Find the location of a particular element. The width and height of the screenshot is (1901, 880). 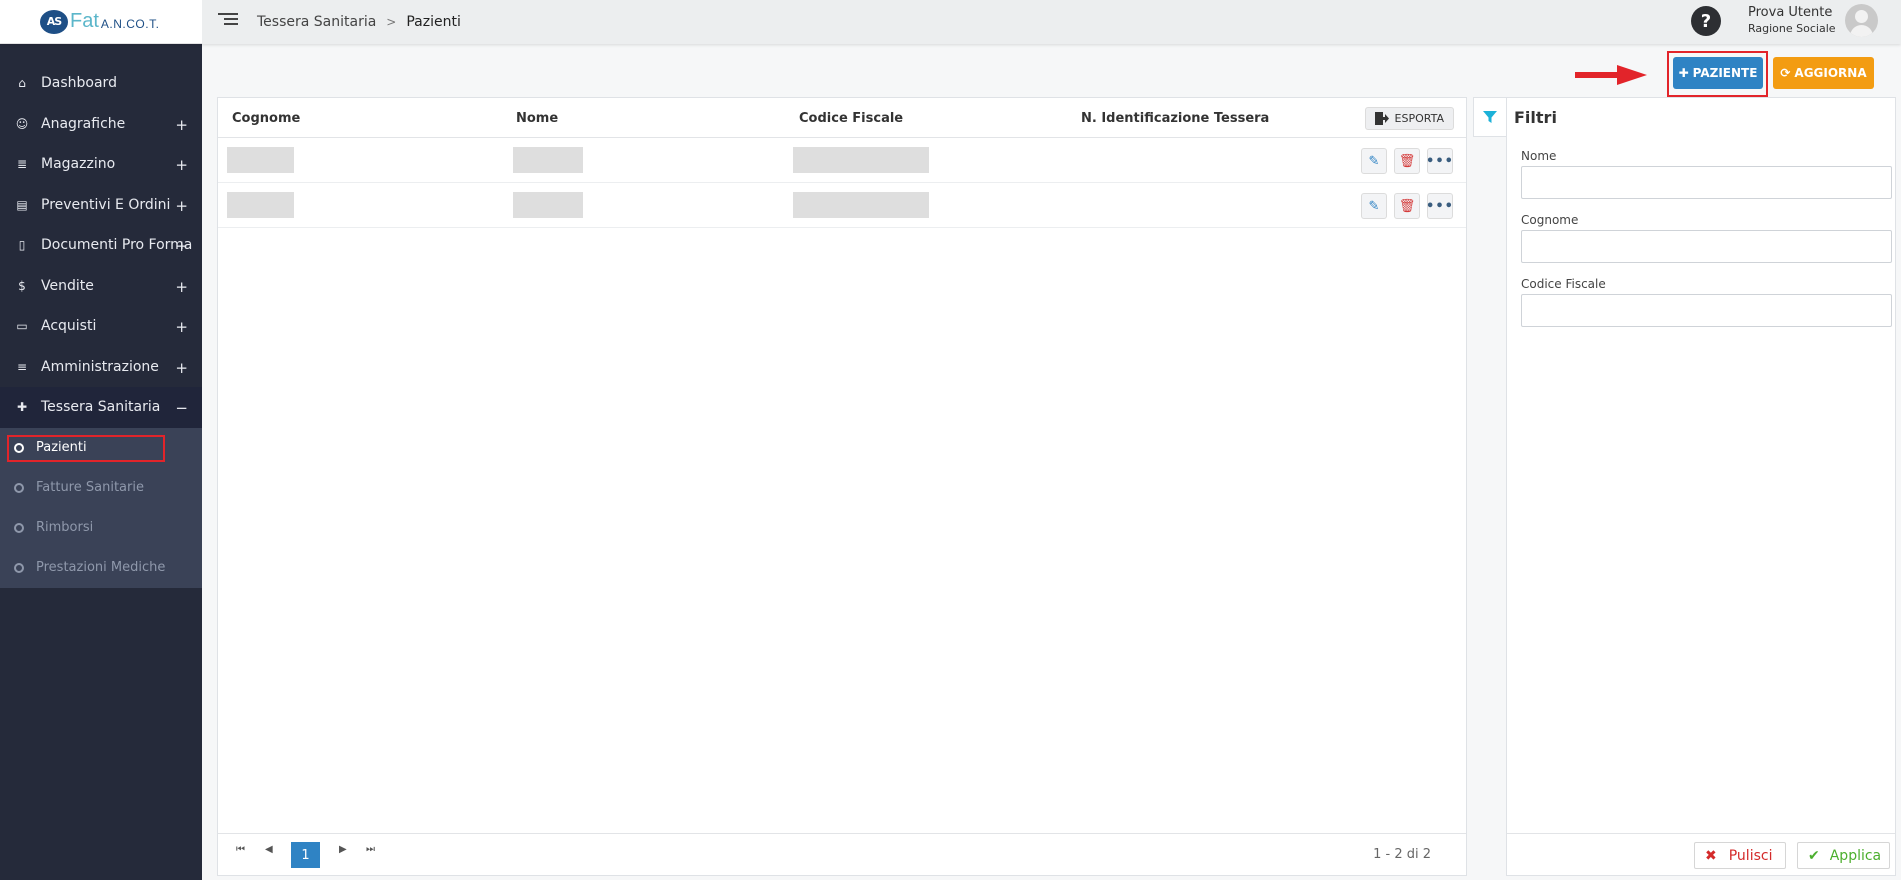

user-icon: ☺ is located at coordinates (22, 123).